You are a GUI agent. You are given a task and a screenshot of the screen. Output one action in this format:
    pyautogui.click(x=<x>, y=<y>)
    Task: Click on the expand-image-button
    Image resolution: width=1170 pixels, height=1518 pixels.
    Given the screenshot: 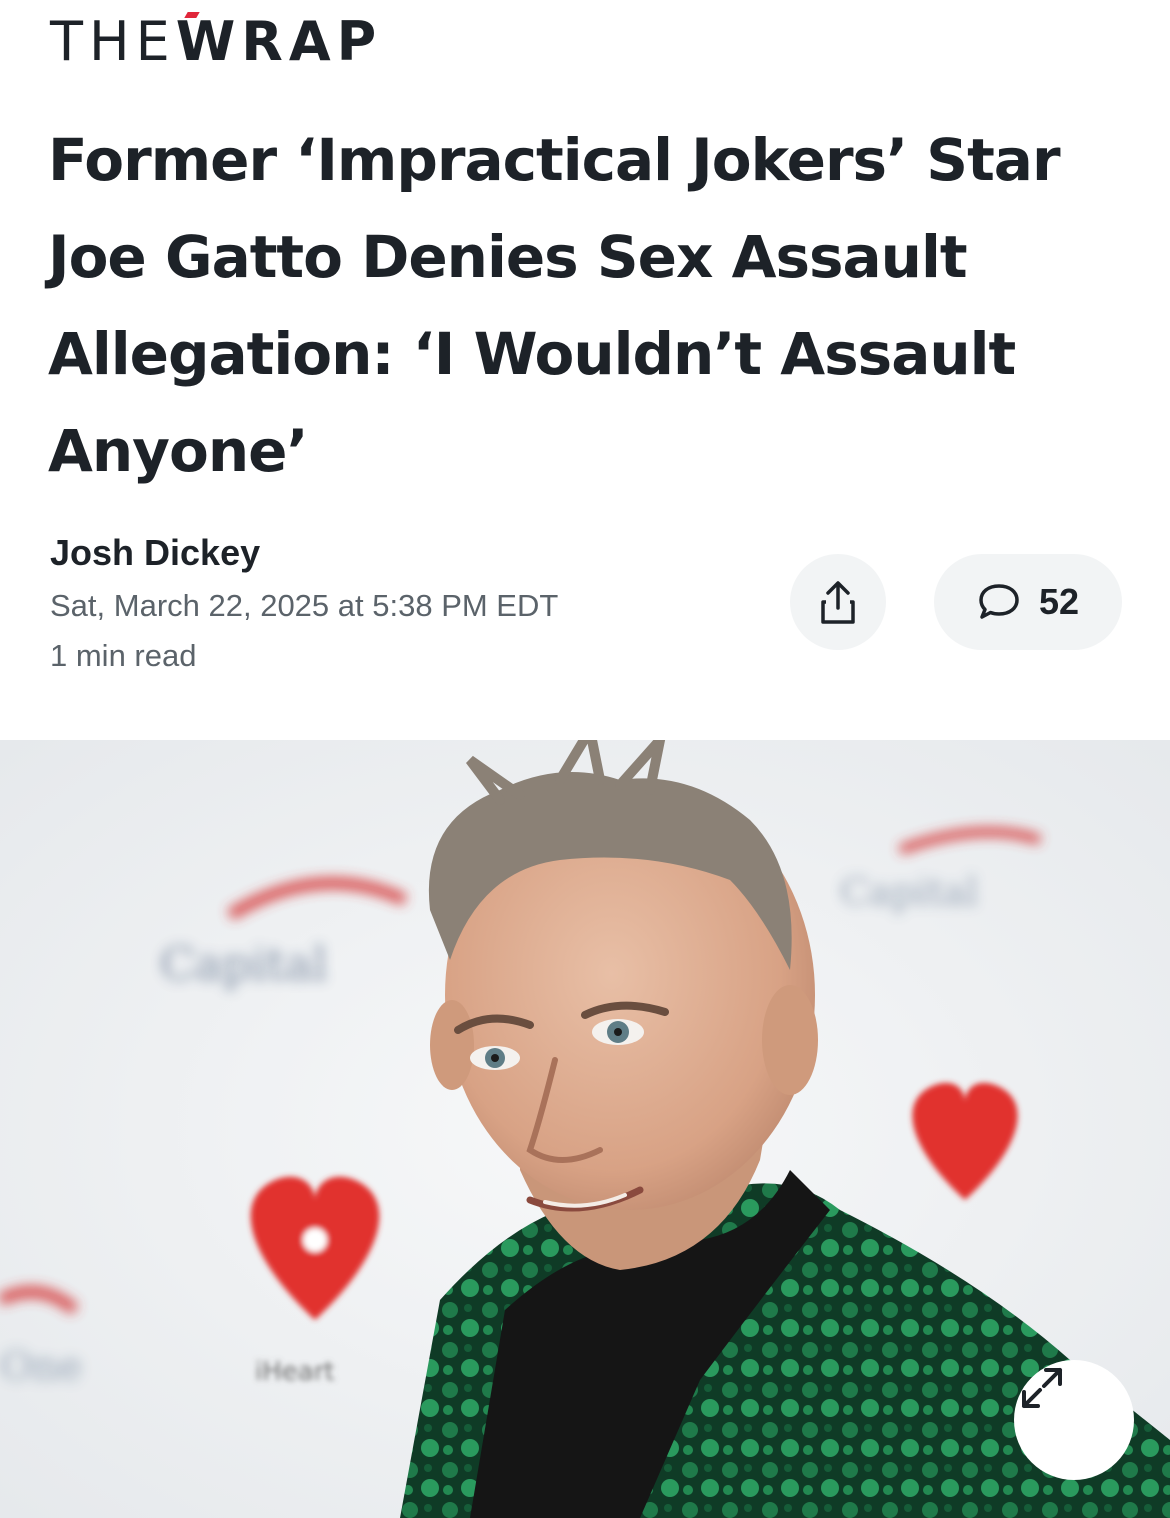 What is the action you would take?
    pyautogui.click(x=1074, y=1420)
    